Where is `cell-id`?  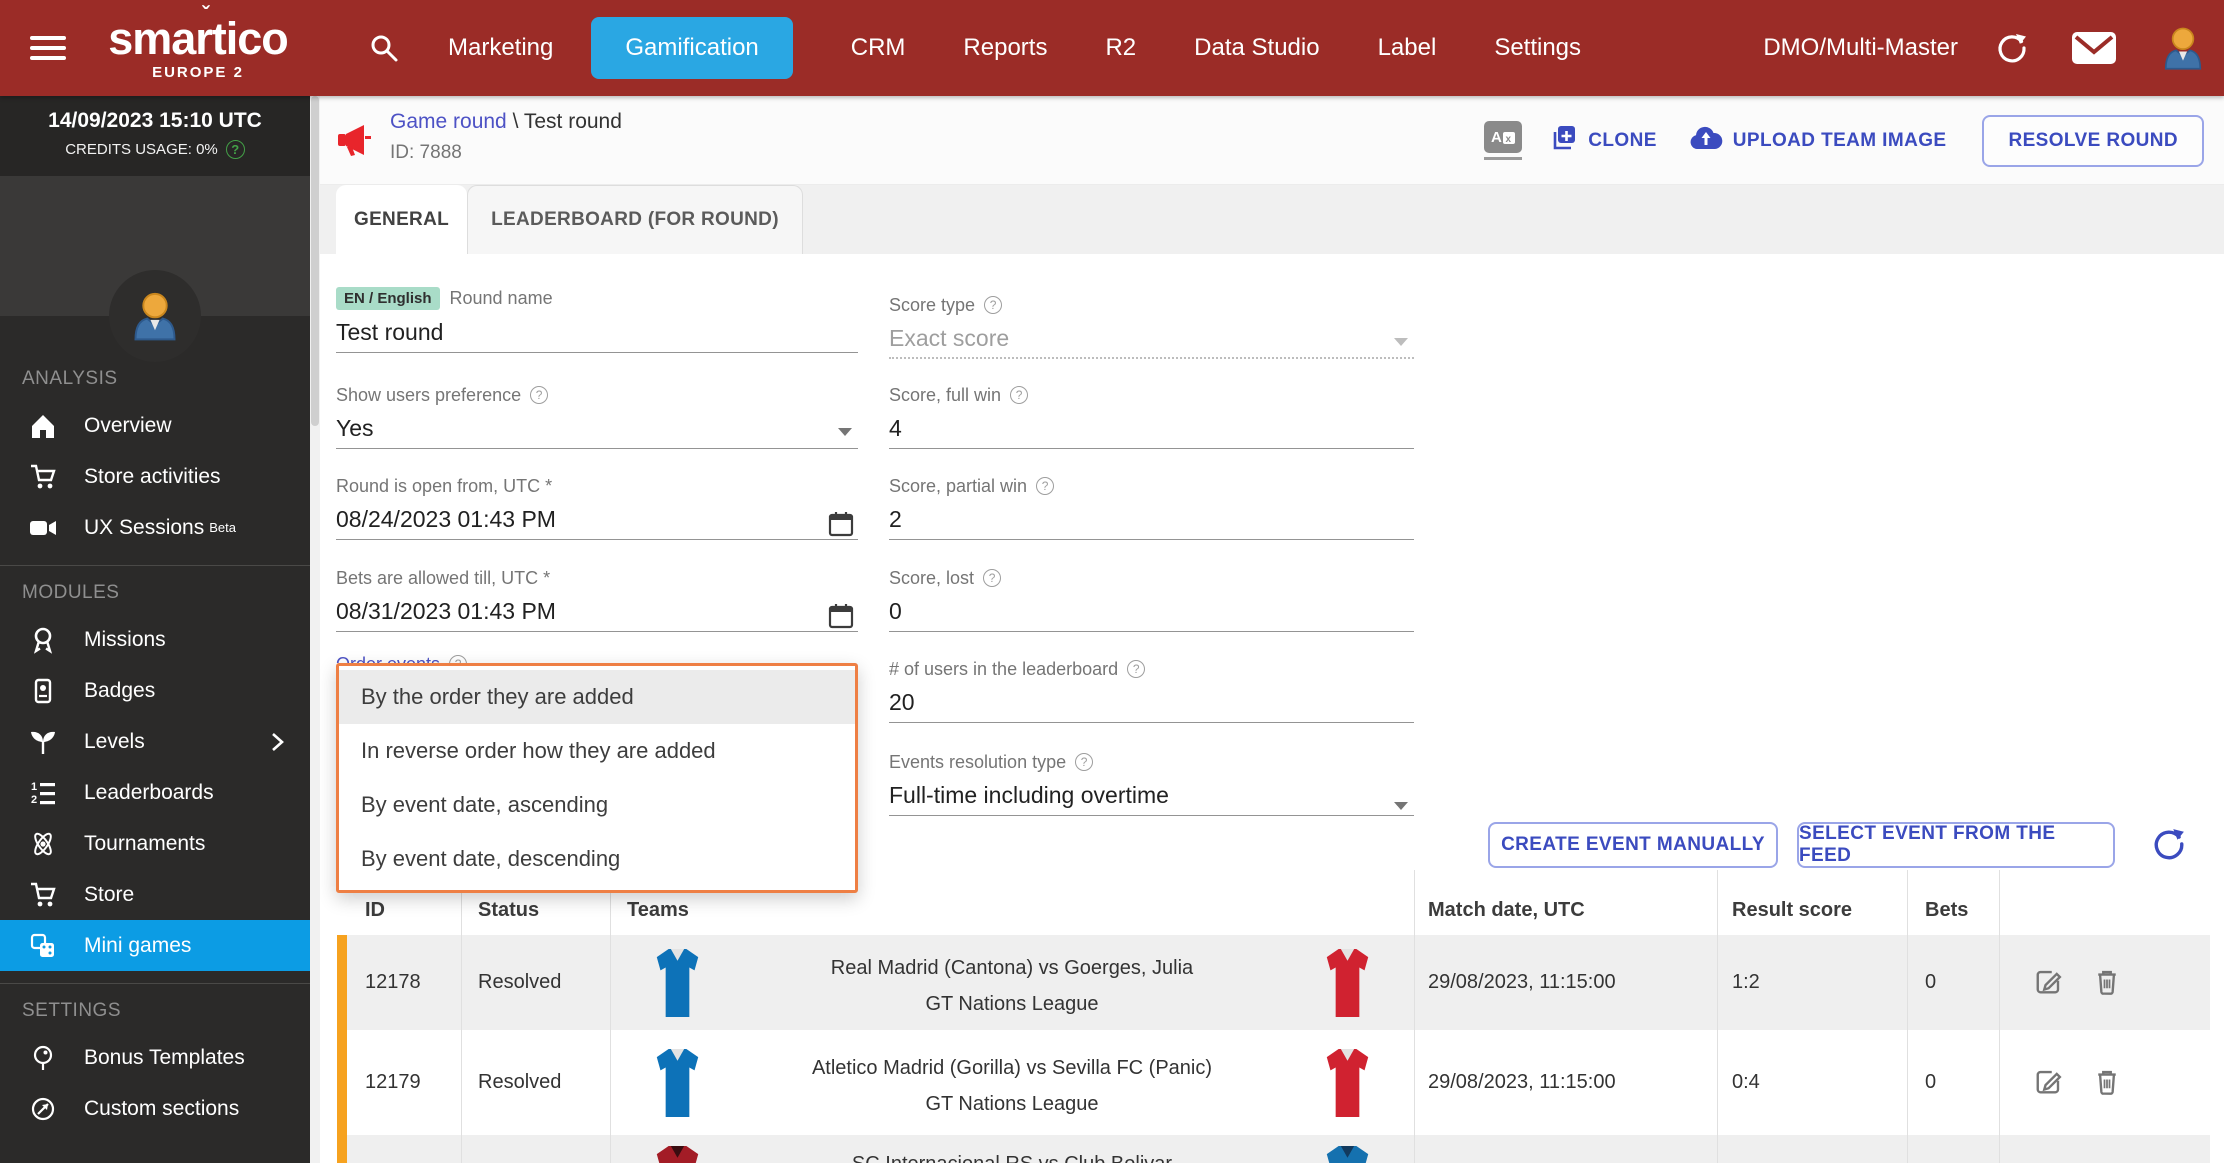 cell-id is located at coordinates (399, 1149).